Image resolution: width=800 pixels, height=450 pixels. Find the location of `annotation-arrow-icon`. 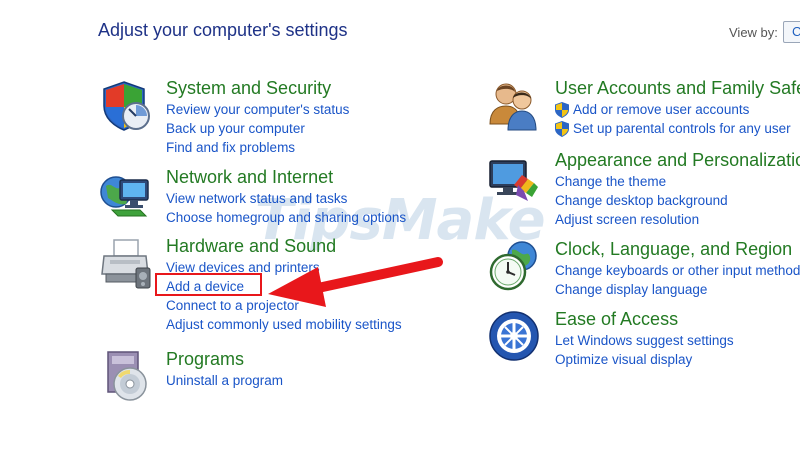

annotation-arrow-icon is located at coordinates (355, 282).